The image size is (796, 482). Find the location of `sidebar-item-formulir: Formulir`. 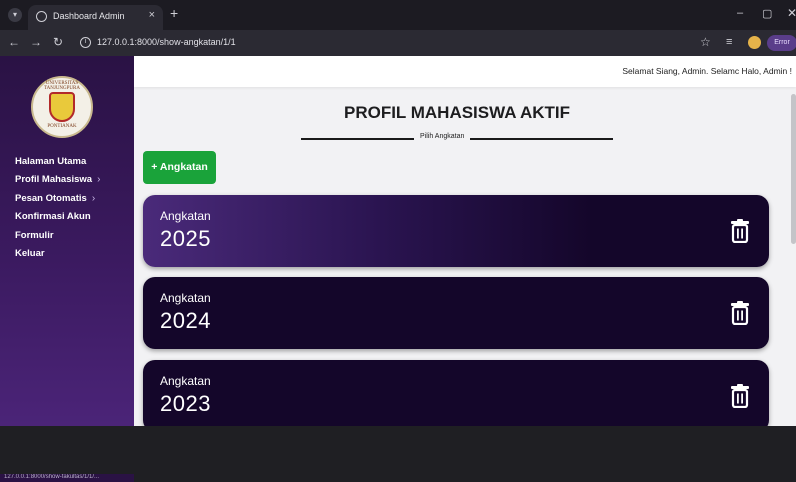

sidebar-item-formulir: Formulir is located at coordinates (57, 235).